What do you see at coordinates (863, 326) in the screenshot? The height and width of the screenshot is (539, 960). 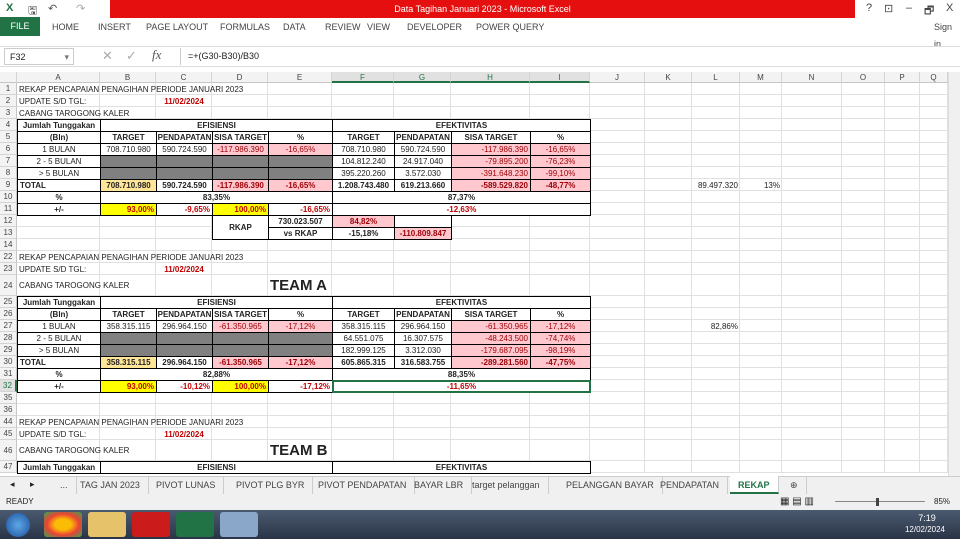 I see `cell-O27` at bounding box center [863, 326].